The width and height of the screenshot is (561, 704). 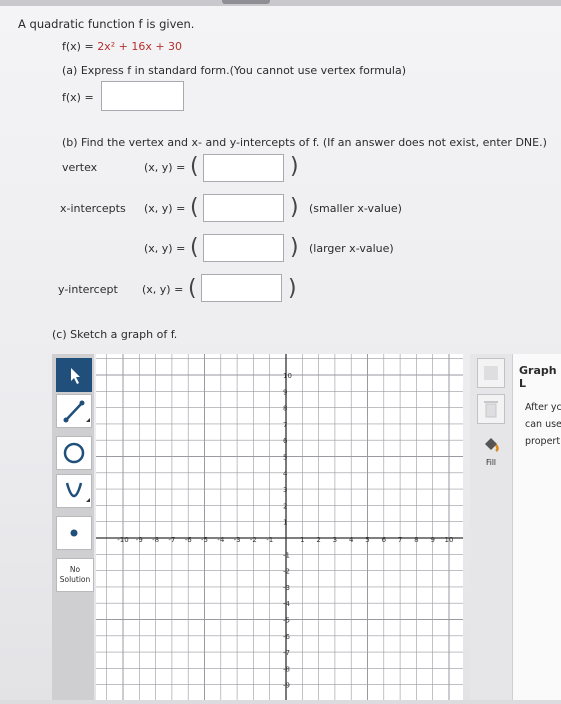 What do you see at coordinates (318, 540) in the screenshot?
I see `x-tick-label: 2` at bounding box center [318, 540].